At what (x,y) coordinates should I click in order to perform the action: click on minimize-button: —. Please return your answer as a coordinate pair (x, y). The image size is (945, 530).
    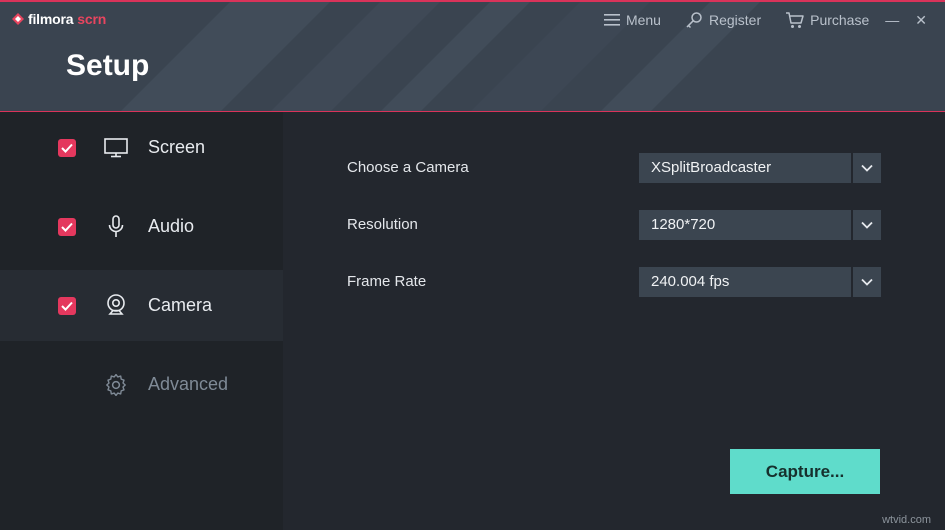
    Looking at the image, I should click on (892, 20).